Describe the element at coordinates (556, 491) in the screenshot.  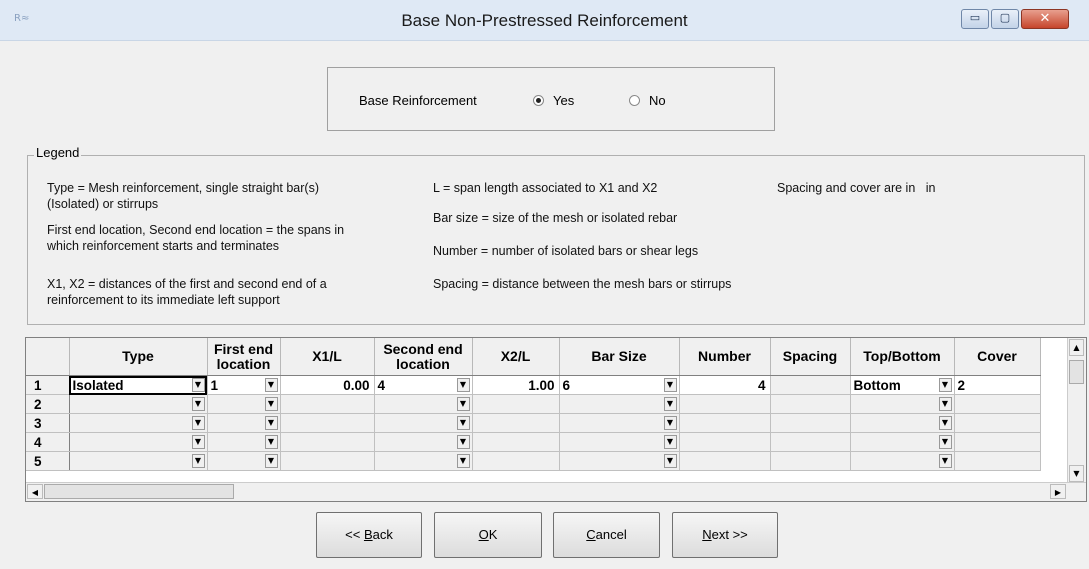
I see `horizontal-scrollbar: ◀ ▶` at that location.